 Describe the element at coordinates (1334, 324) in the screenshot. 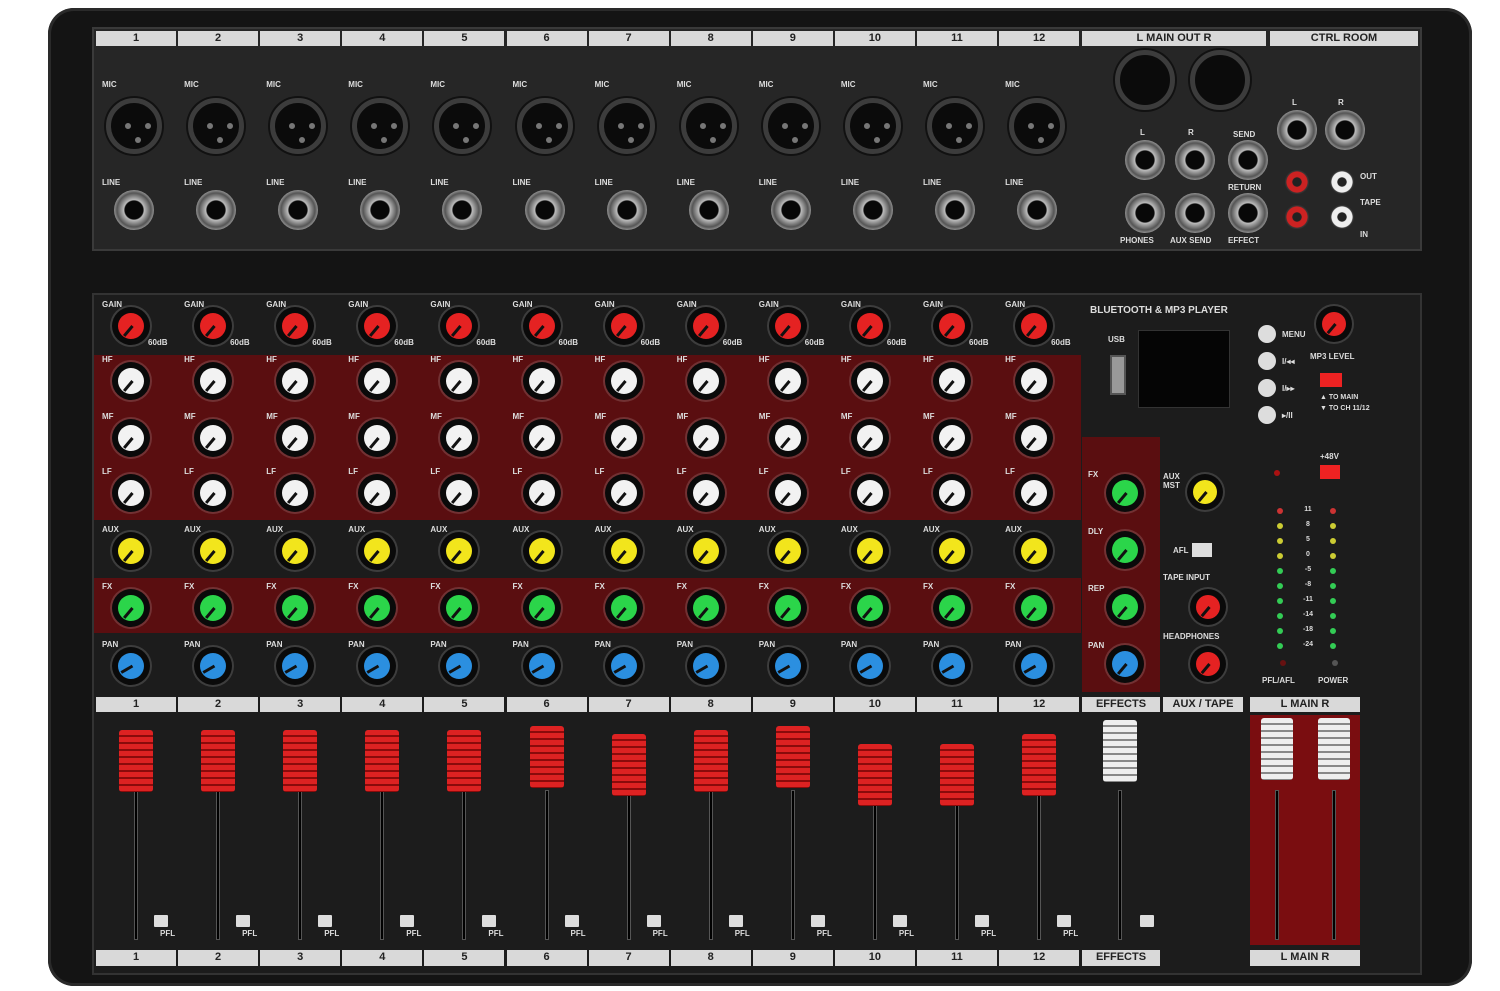

I see `mp3-level-knob` at that location.